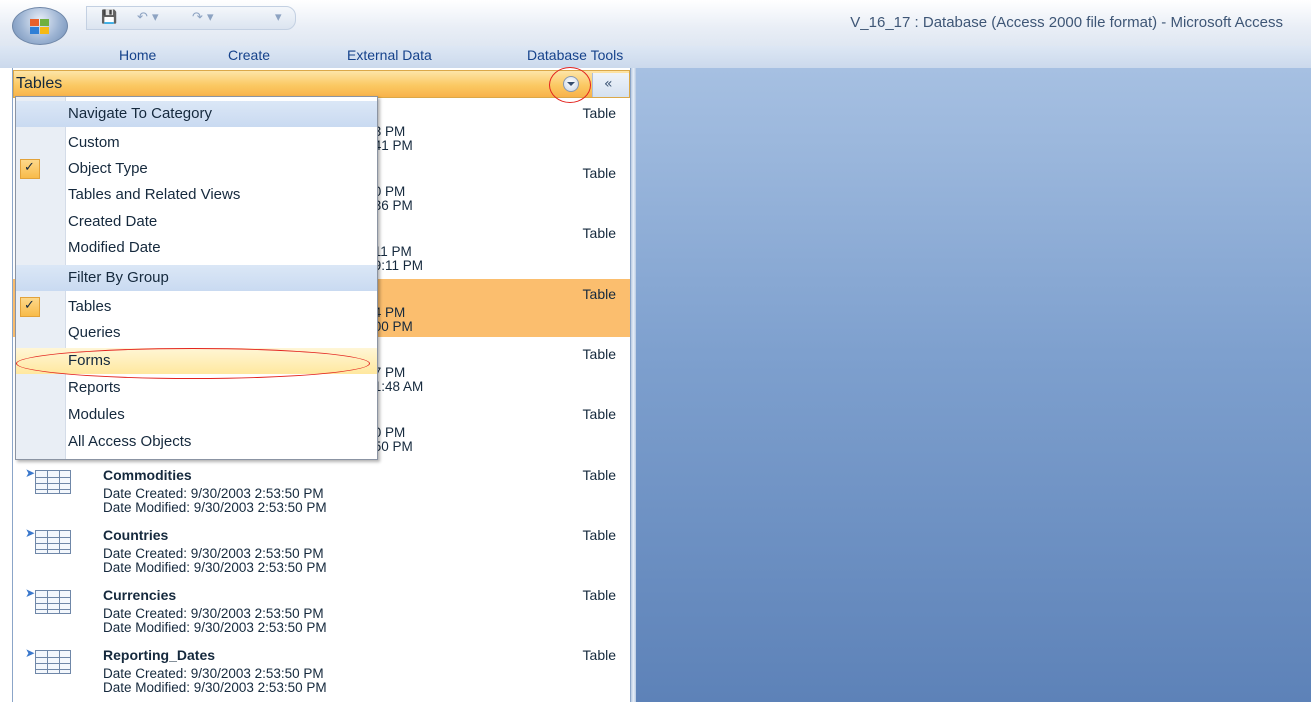 This screenshot has width=1311, height=702. I want to click on menu-item-label: Custom, so click(94, 142).